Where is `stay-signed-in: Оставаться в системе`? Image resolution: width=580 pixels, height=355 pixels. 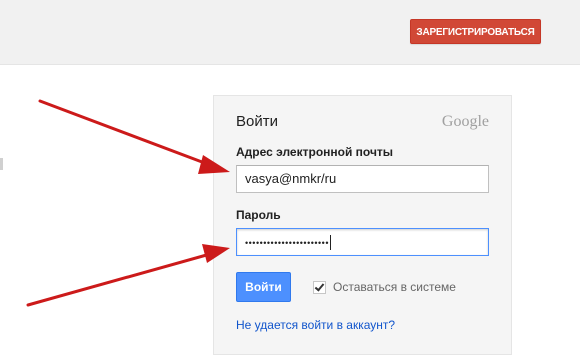
stay-signed-in: Оставаться в системе is located at coordinates (384, 287).